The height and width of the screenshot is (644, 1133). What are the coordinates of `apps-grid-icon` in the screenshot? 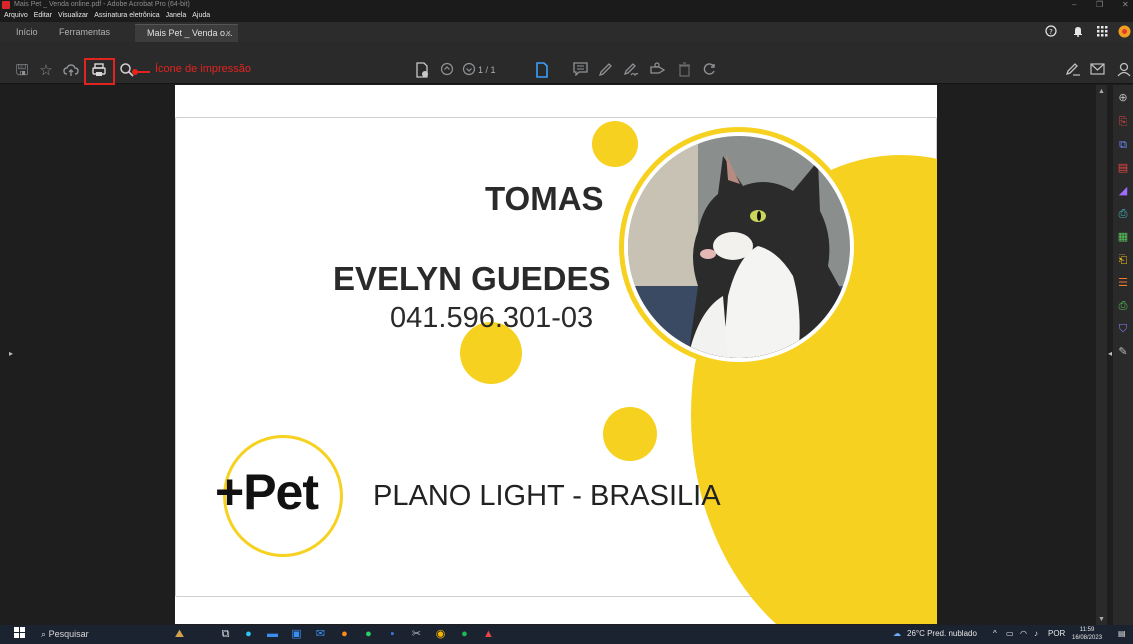 It's located at (1102, 32).